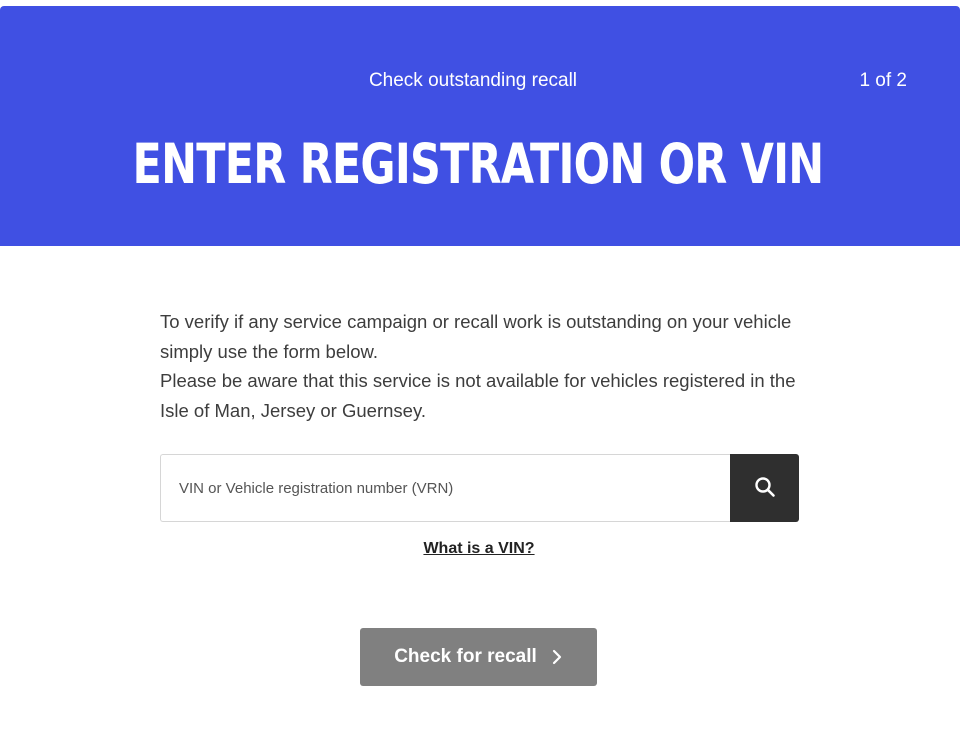 The image size is (960, 740). I want to click on check-for-recall-label: Check for recall, so click(465, 656).